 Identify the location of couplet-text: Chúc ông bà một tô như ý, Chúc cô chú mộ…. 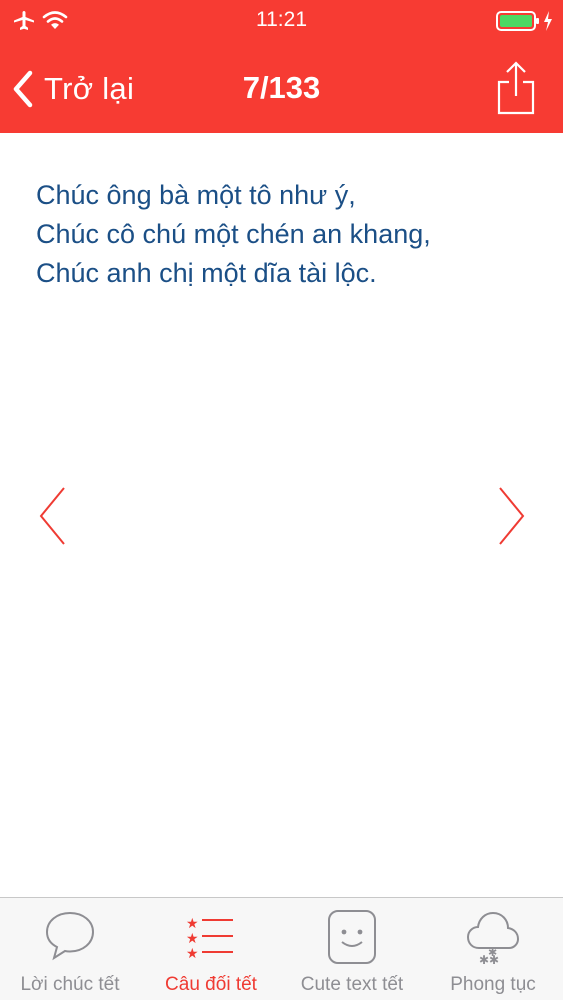
(286, 234).